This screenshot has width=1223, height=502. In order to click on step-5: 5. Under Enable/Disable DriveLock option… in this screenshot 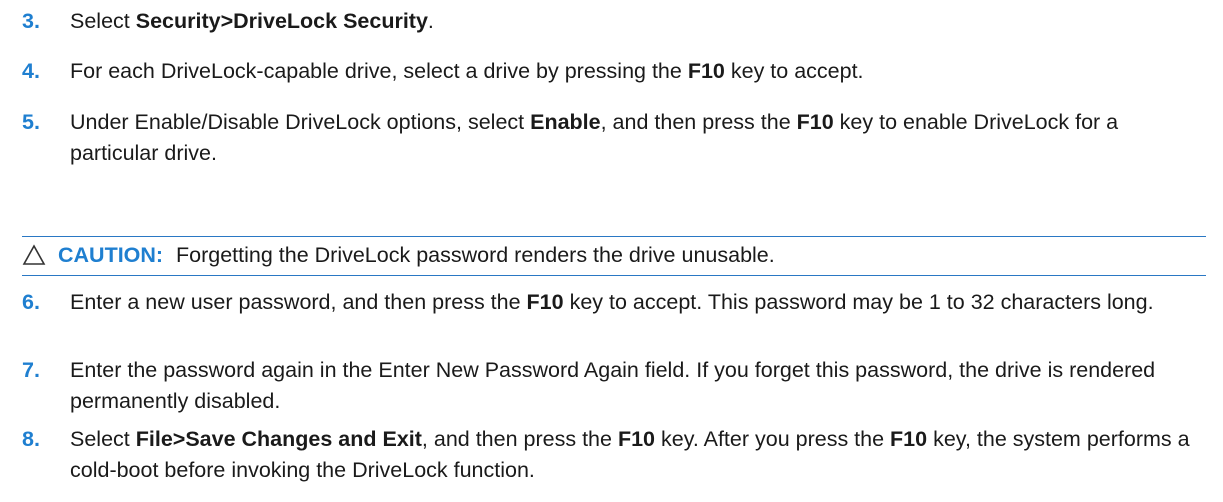, I will do `click(612, 138)`.